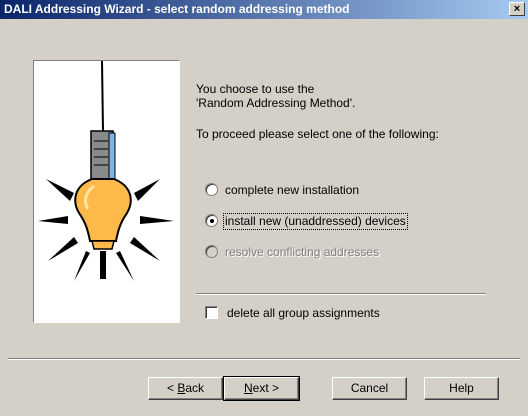  What do you see at coordinates (264, 359) in the screenshot?
I see `button-separator` at bounding box center [264, 359].